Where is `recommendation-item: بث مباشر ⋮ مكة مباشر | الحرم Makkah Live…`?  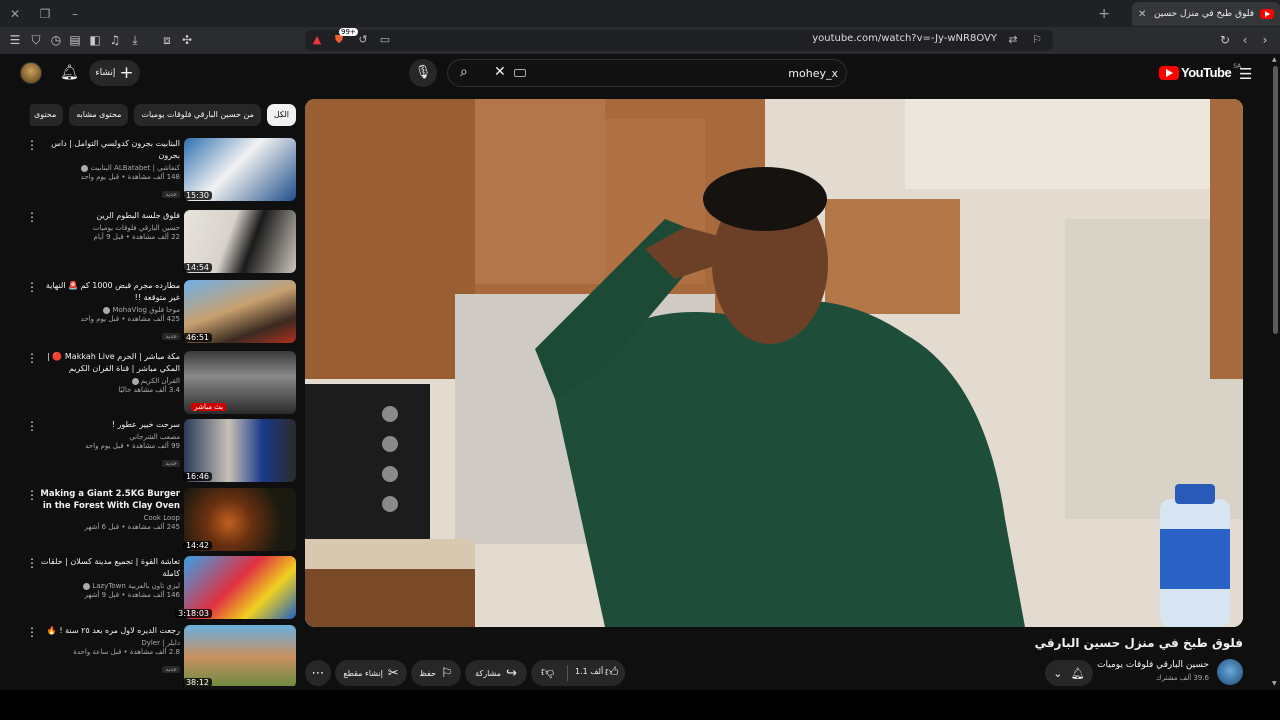
recommendation-item: بث مباشر ⋮ مكة مباشر | الحرم Makkah Live… is located at coordinates (159, 382).